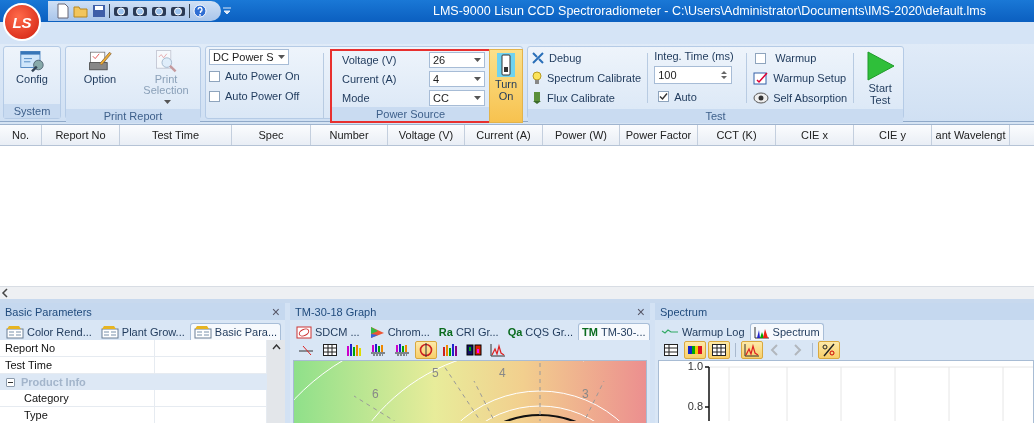  What do you see at coordinates (410, 114) in the screenshot?
I see `group-caption: Power Source` at bounding box center [410, 114].